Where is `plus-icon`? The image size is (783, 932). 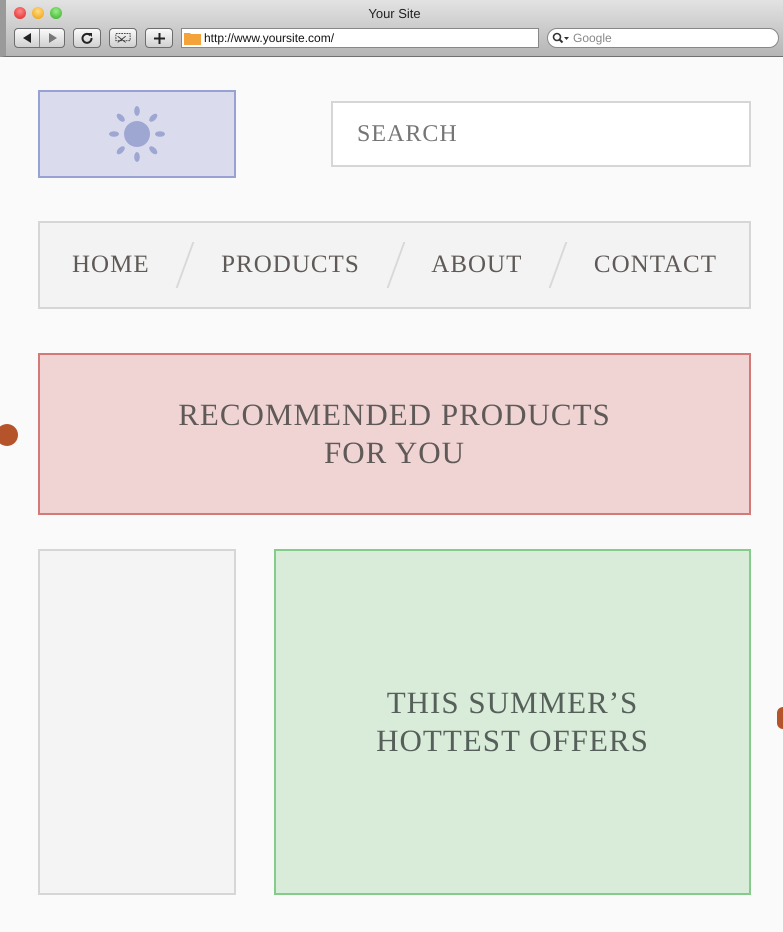
plus-icon is located at coordinates (159, 38).